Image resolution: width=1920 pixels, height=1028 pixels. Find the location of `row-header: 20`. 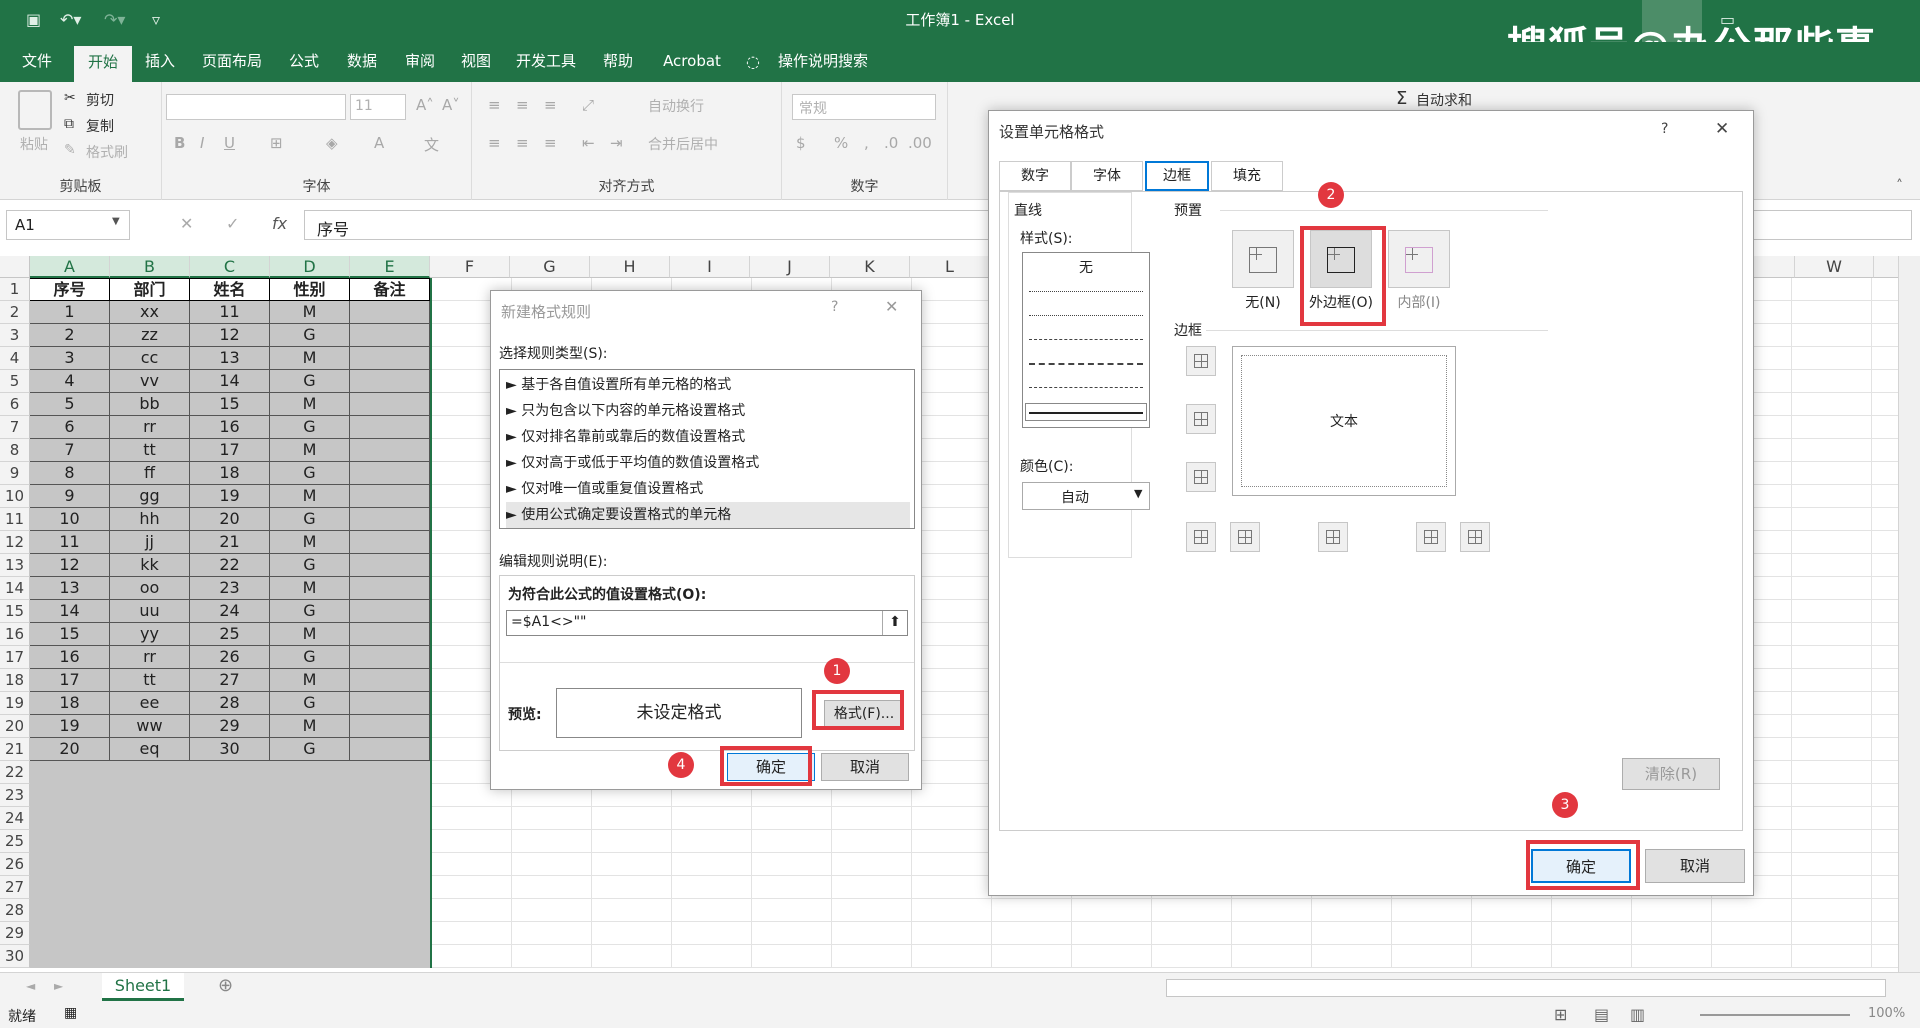

row-header: 20 is located at coordinates (15, 726).